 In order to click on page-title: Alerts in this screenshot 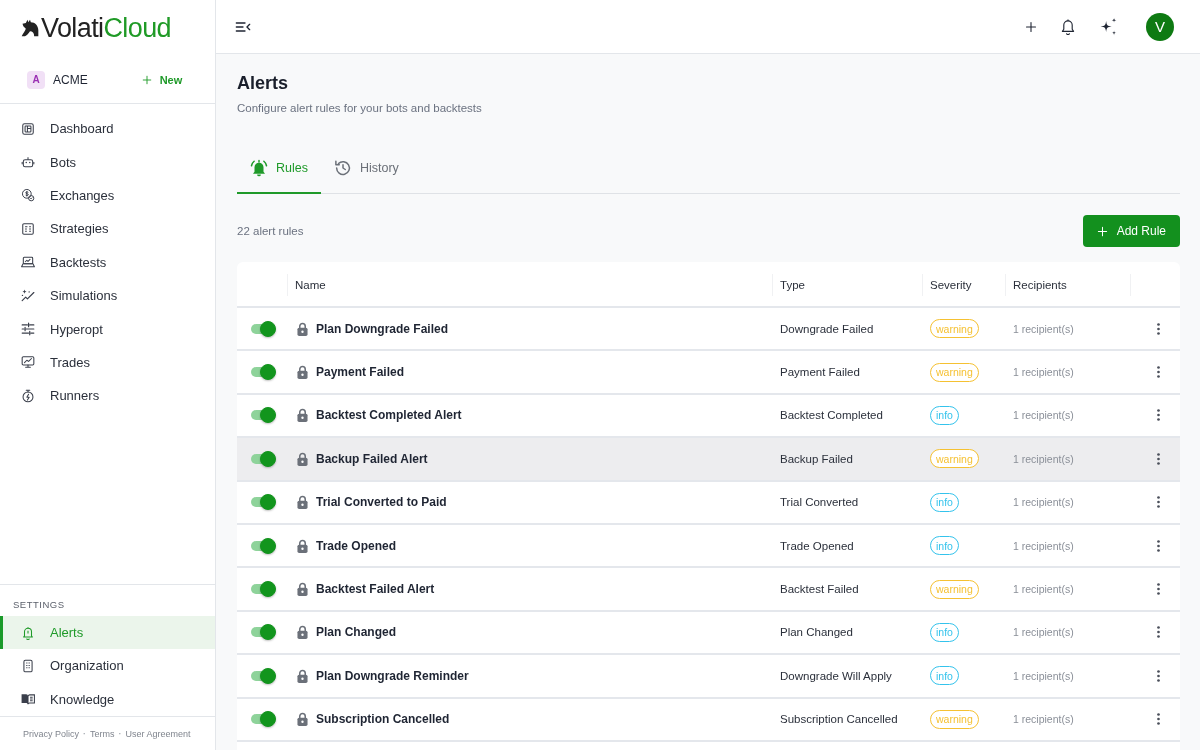, I will do `click(263, 83)`.